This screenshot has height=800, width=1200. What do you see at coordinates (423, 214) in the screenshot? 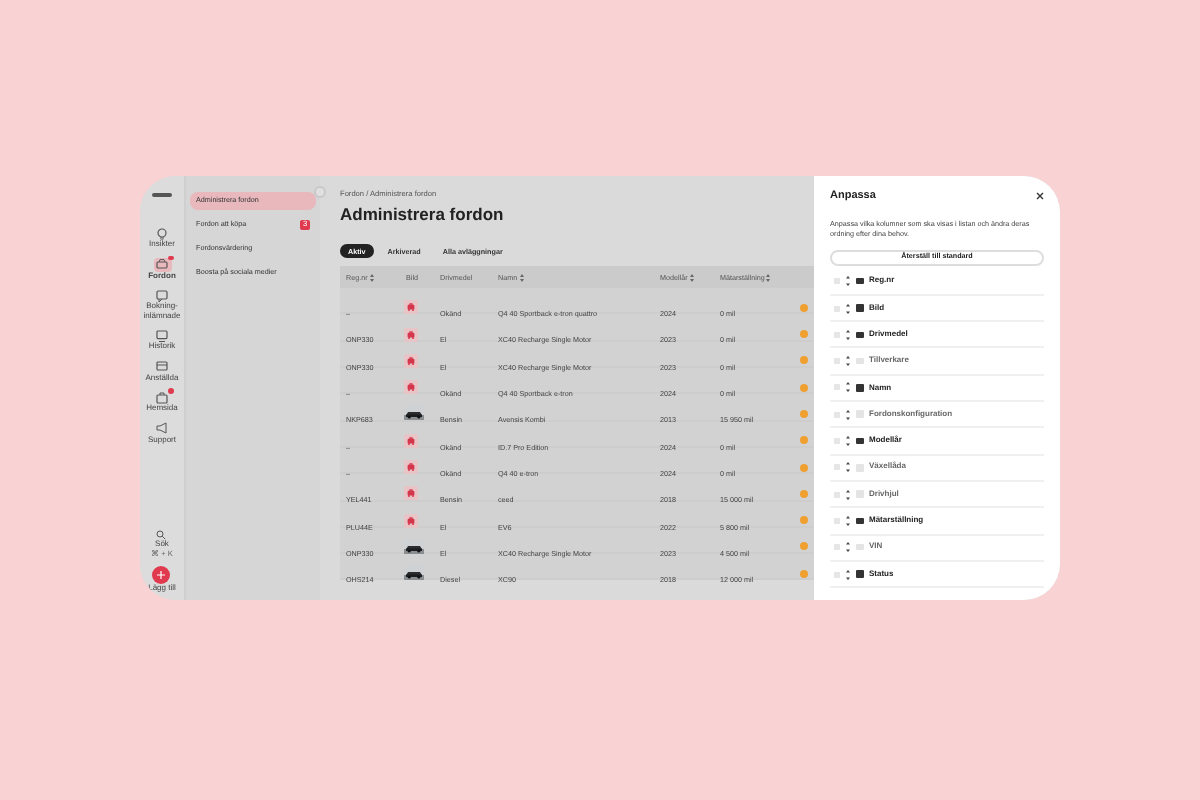
I see `page-title: Administrera fordon` at bounding box center [423, 214].